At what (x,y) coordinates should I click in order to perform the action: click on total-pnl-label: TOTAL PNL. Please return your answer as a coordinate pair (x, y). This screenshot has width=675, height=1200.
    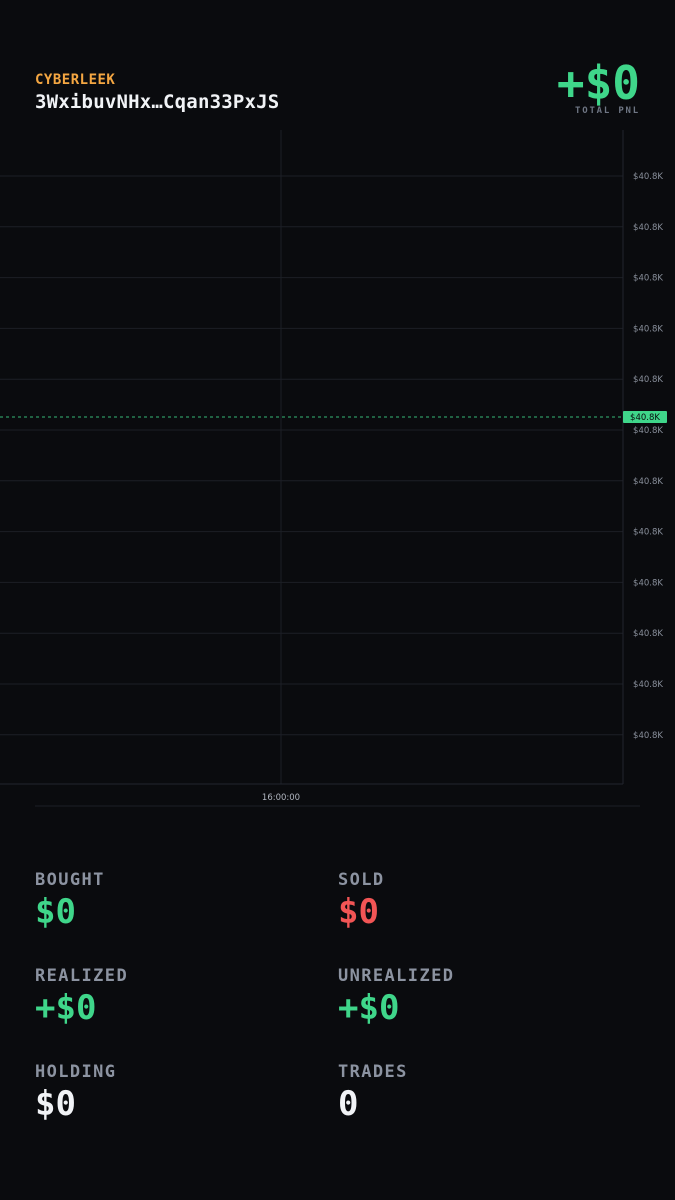
    Looking at the image, I should click on (607, 111).